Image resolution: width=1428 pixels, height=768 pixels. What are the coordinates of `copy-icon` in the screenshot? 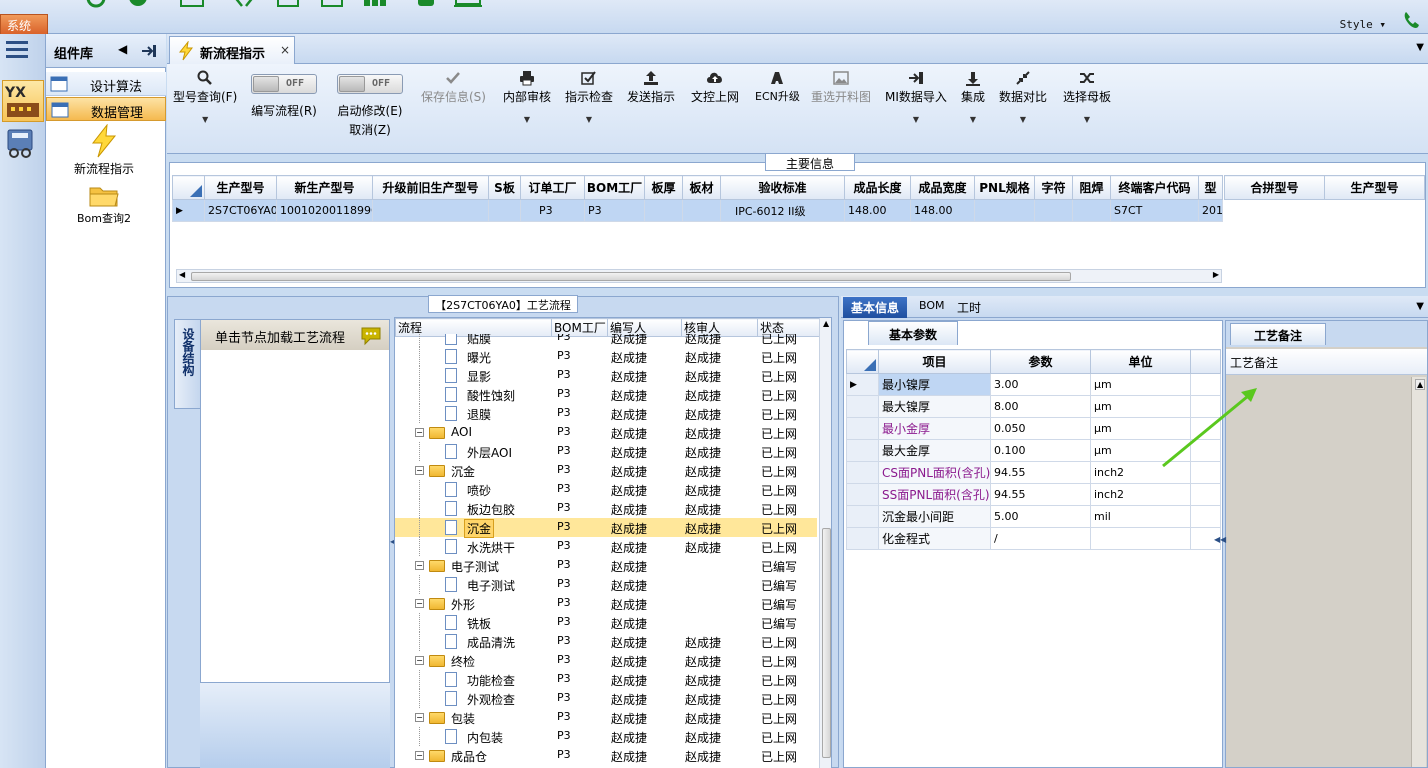 It's located at (289, 4).